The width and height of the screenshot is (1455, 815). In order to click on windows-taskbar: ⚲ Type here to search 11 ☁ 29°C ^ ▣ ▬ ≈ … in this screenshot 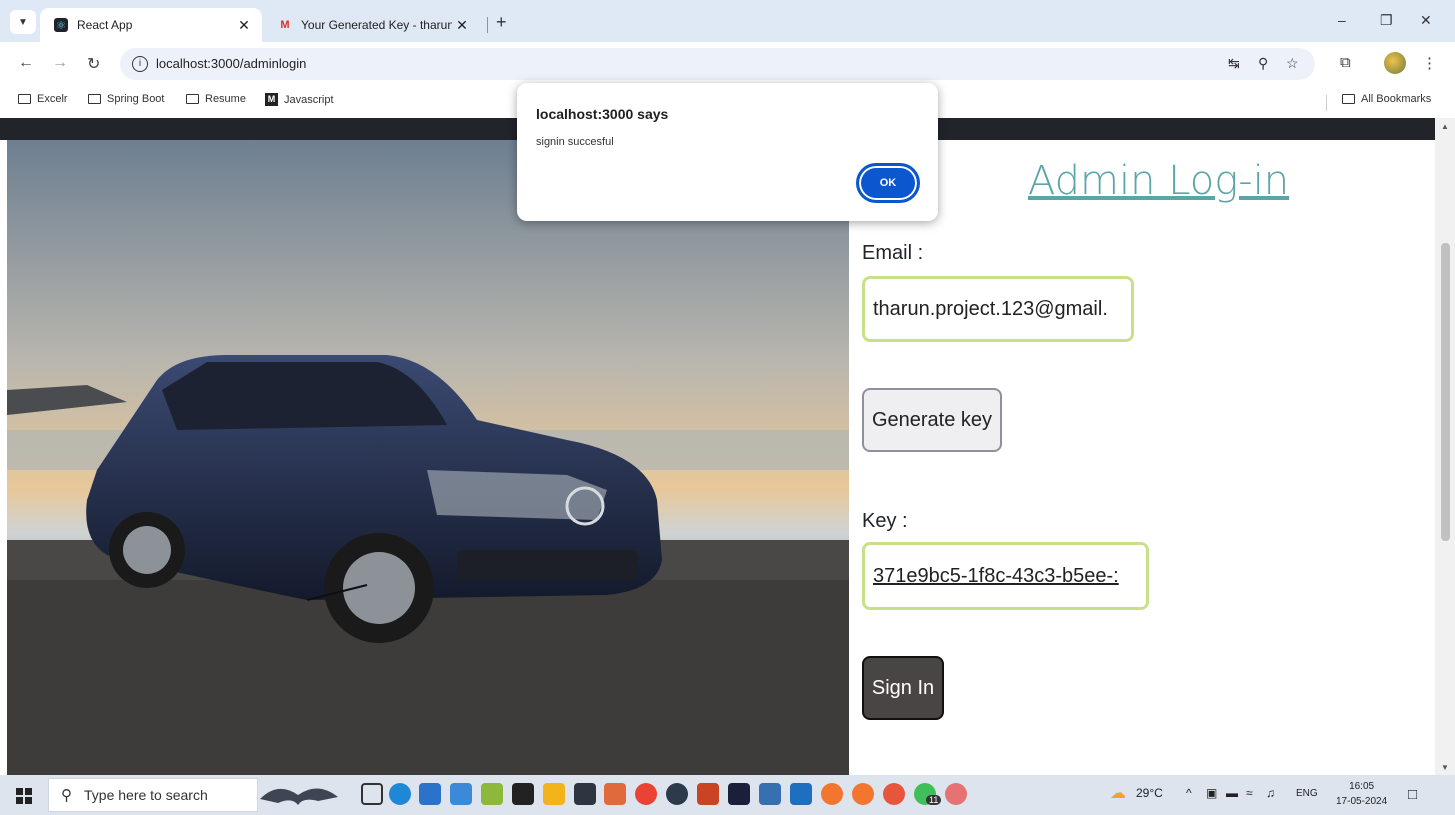, I will do `click(727, 795)`.